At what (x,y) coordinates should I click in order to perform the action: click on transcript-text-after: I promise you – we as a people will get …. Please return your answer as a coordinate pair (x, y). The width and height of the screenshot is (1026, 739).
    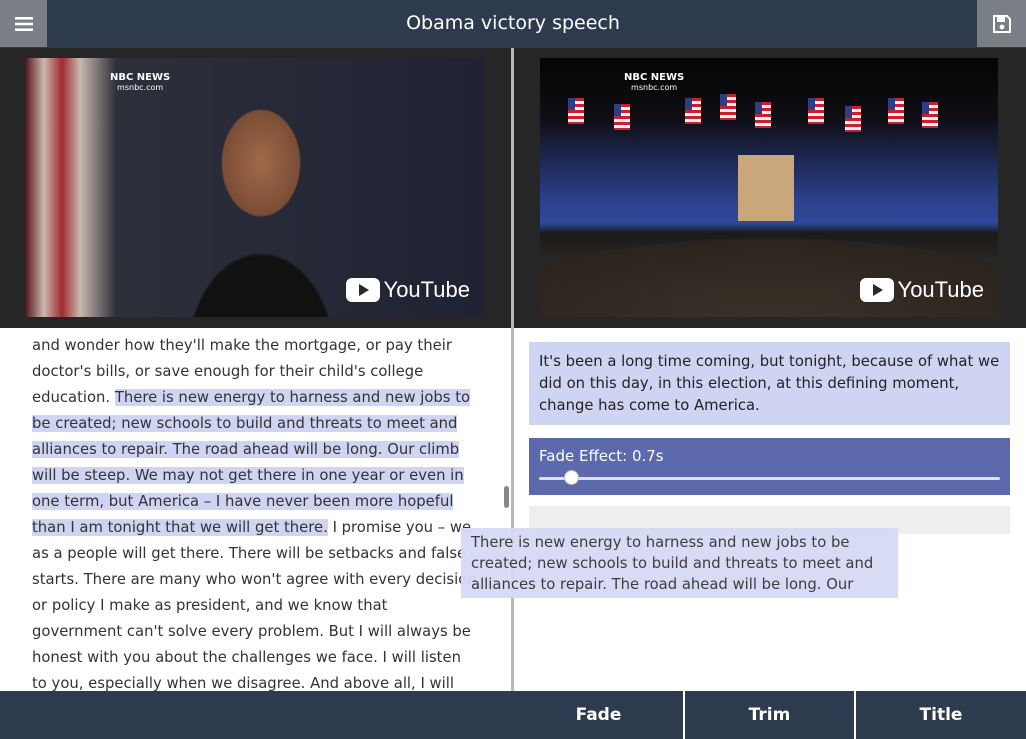
    Looking at the image, I should click on (254, 605).